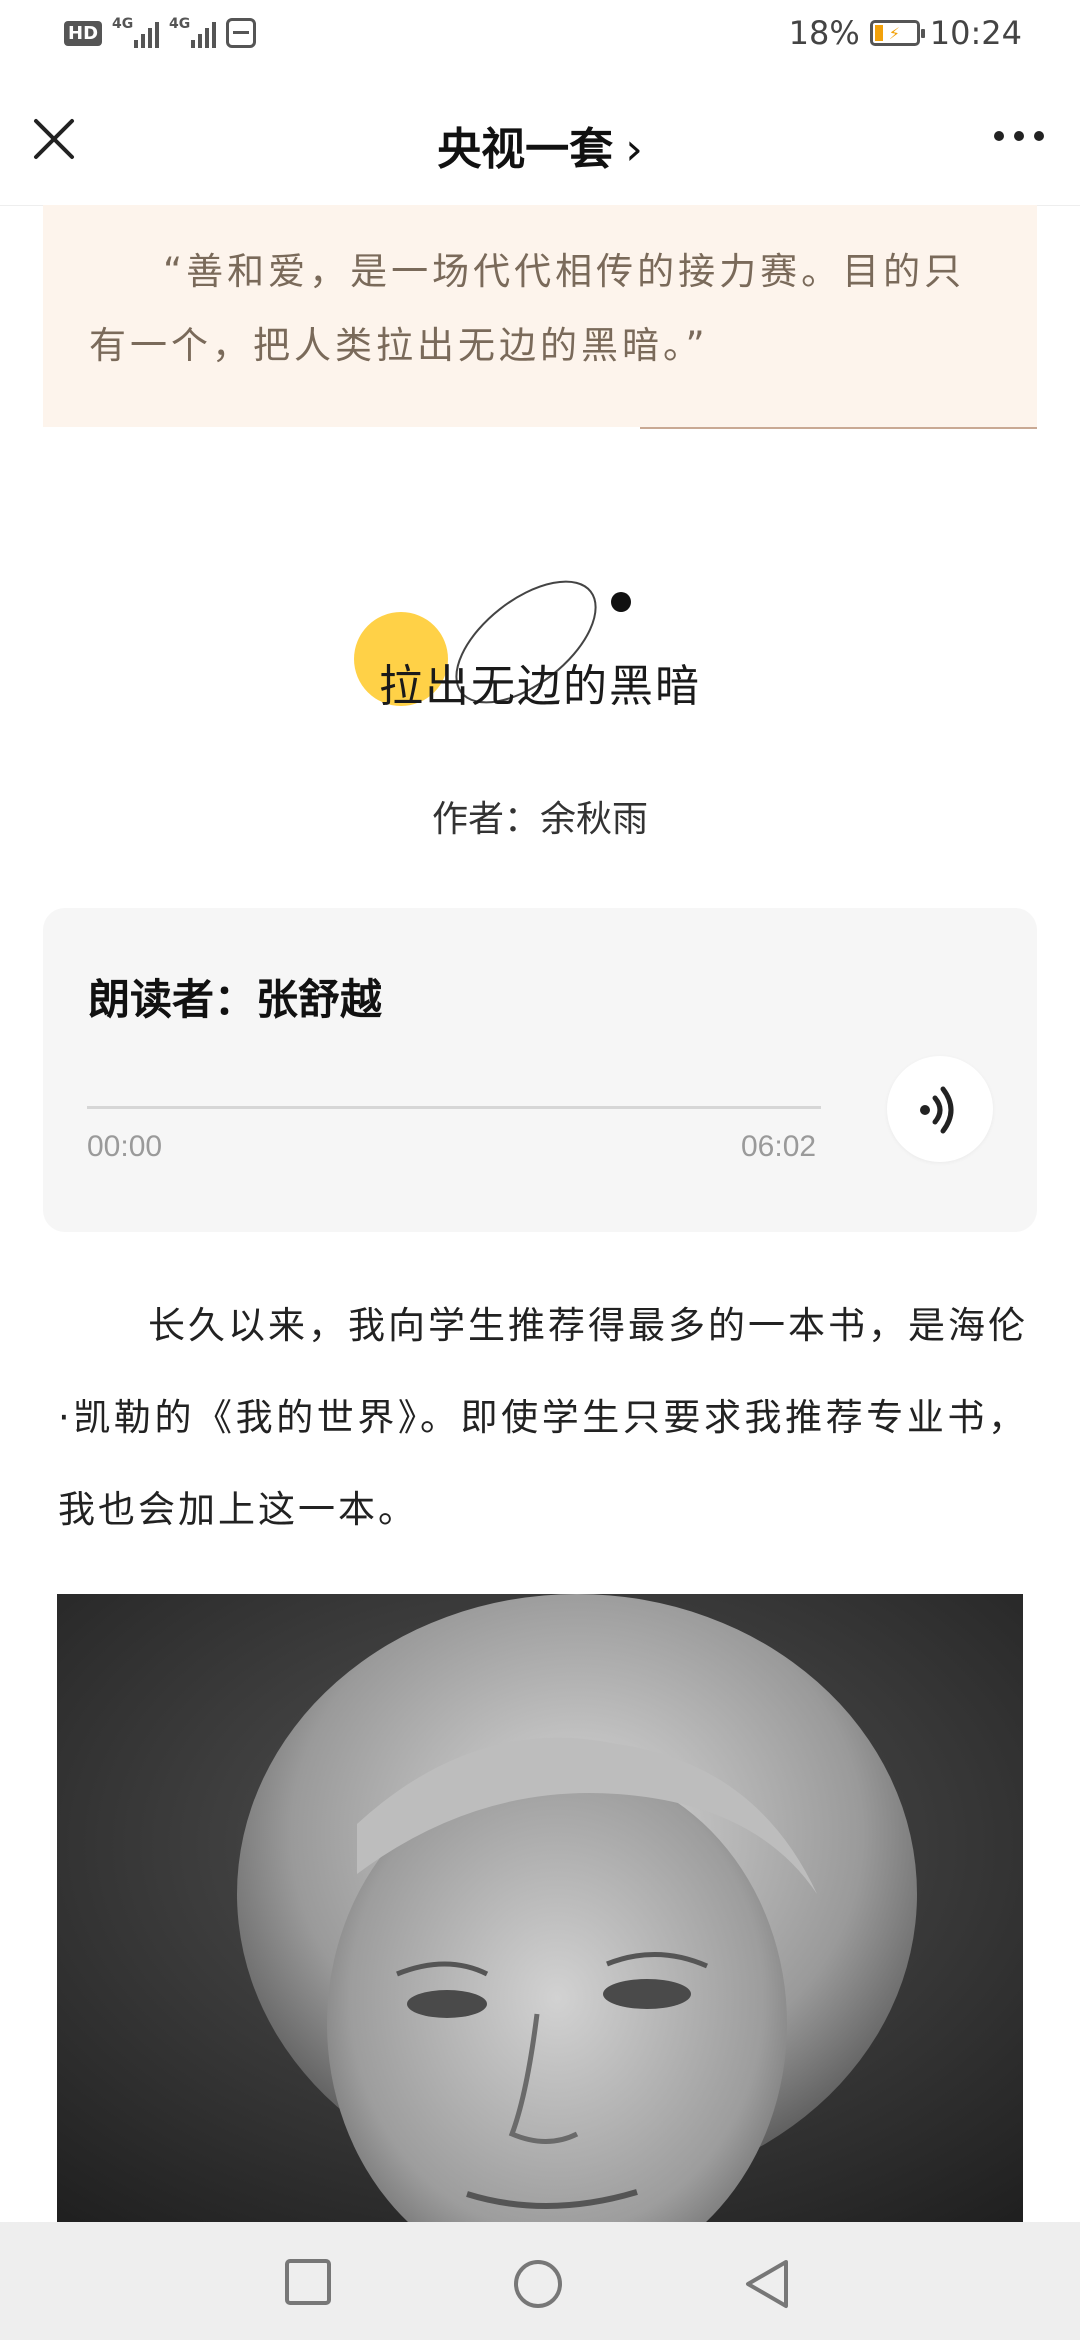 The height and width of the screenshot is (2340, 1080). What do you see at coordinates (1019, 136) in the screenshot?
I see `more-dots-icon` at bounding box center [1019, 136].